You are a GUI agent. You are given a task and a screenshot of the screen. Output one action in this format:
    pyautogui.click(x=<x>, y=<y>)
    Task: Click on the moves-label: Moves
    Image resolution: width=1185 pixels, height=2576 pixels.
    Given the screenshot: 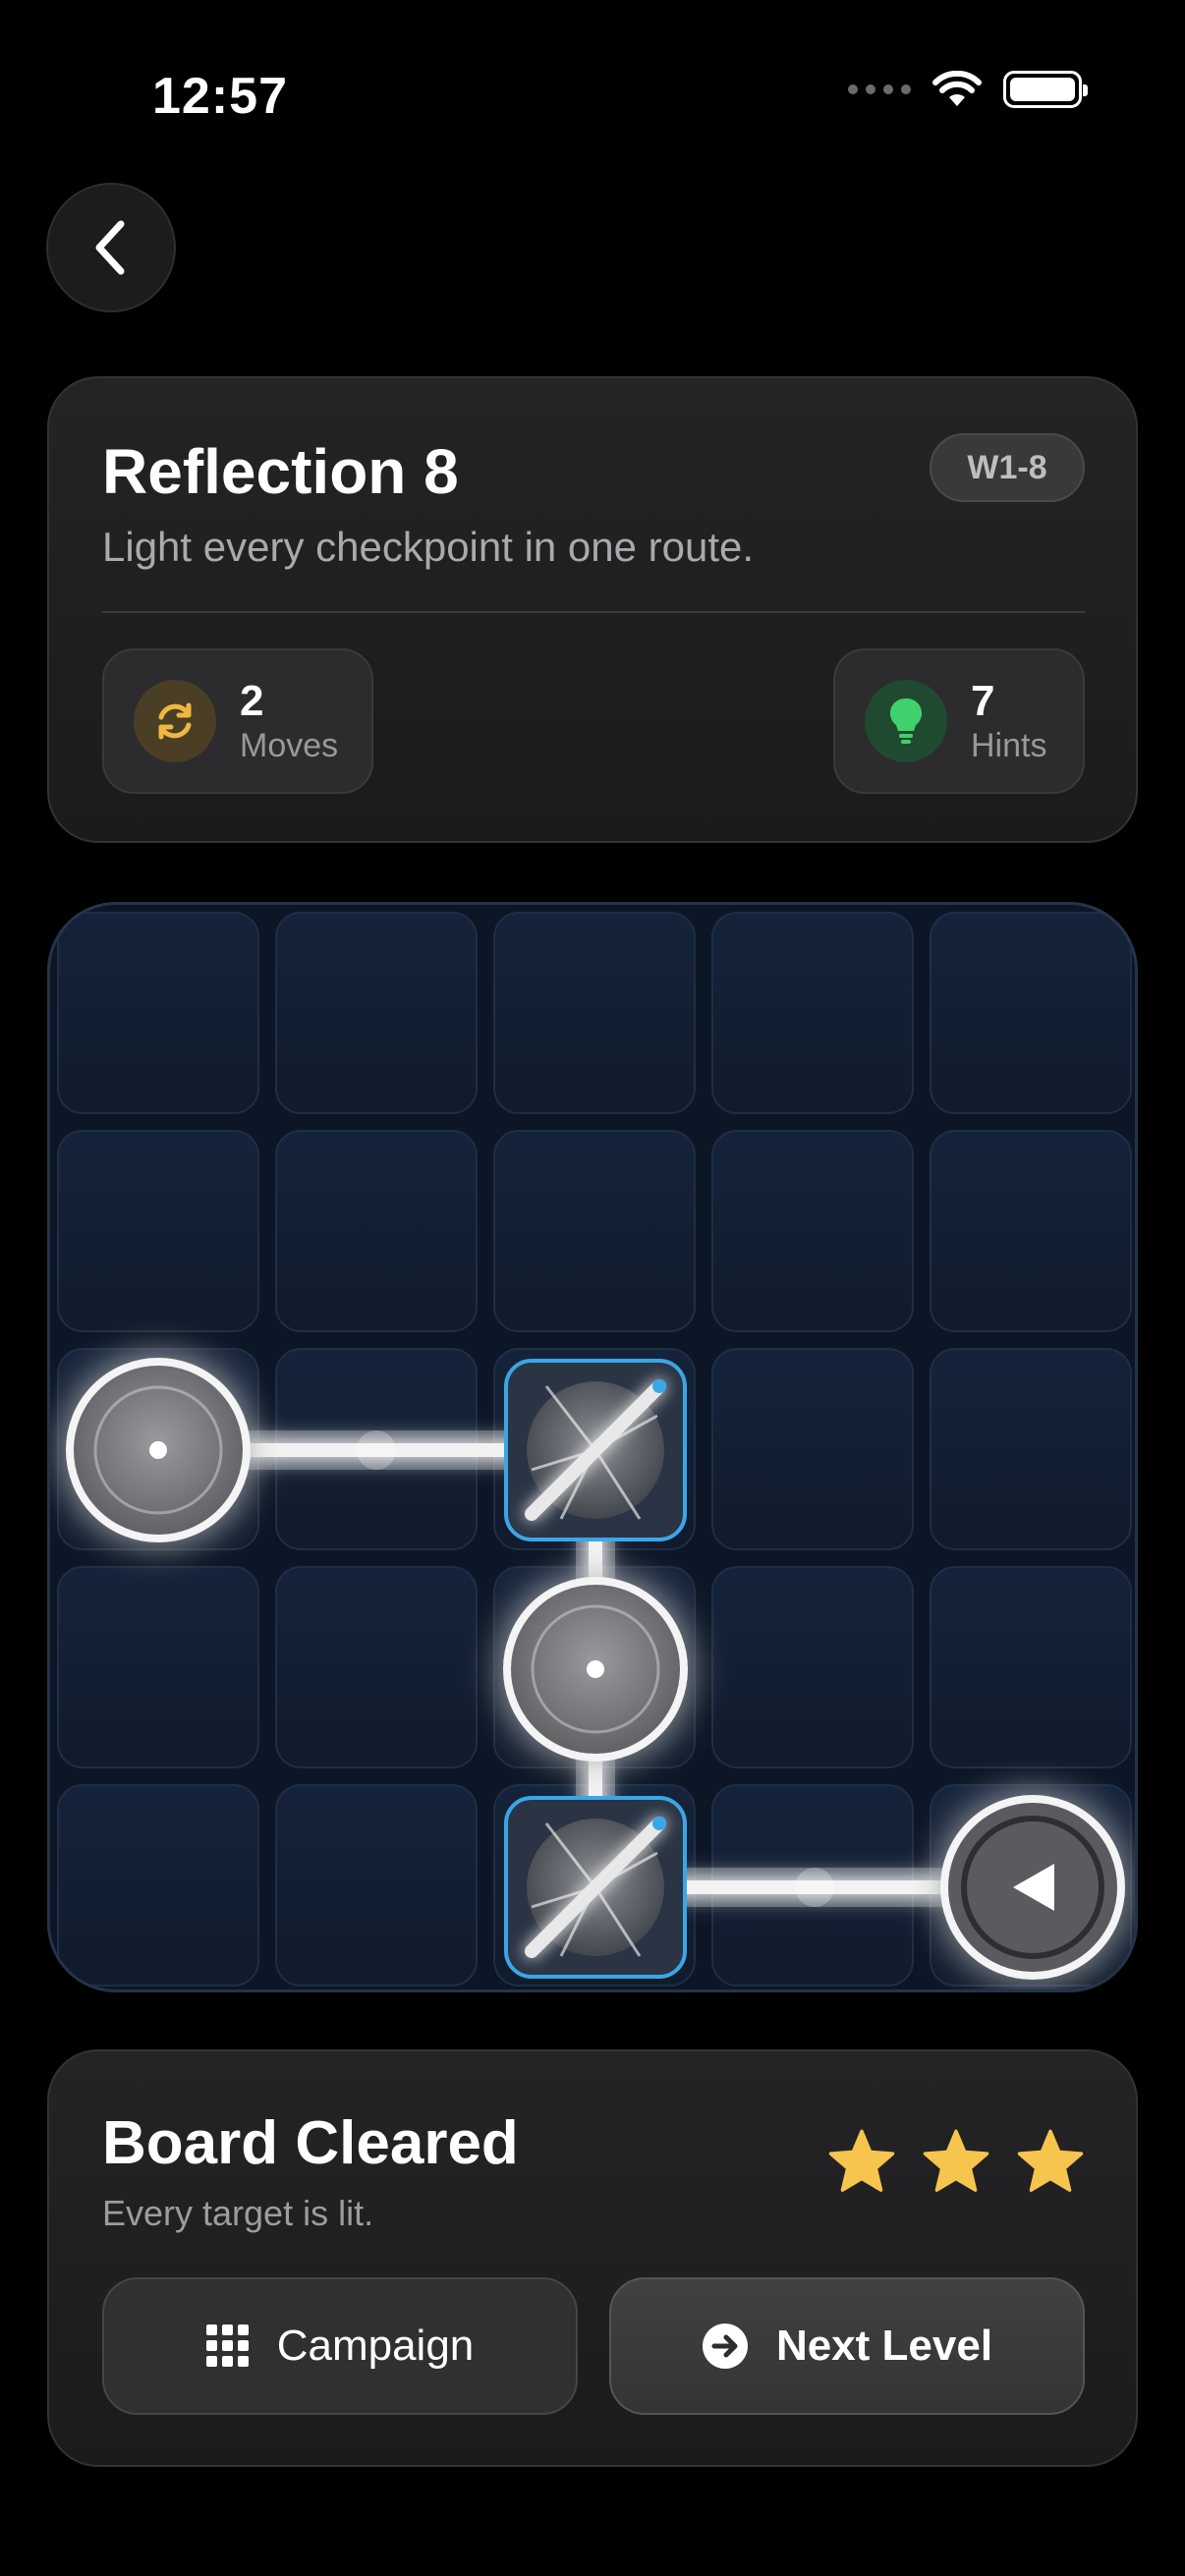 What is the action you would take?
    pyautogui.click(x=289, y=745)
    